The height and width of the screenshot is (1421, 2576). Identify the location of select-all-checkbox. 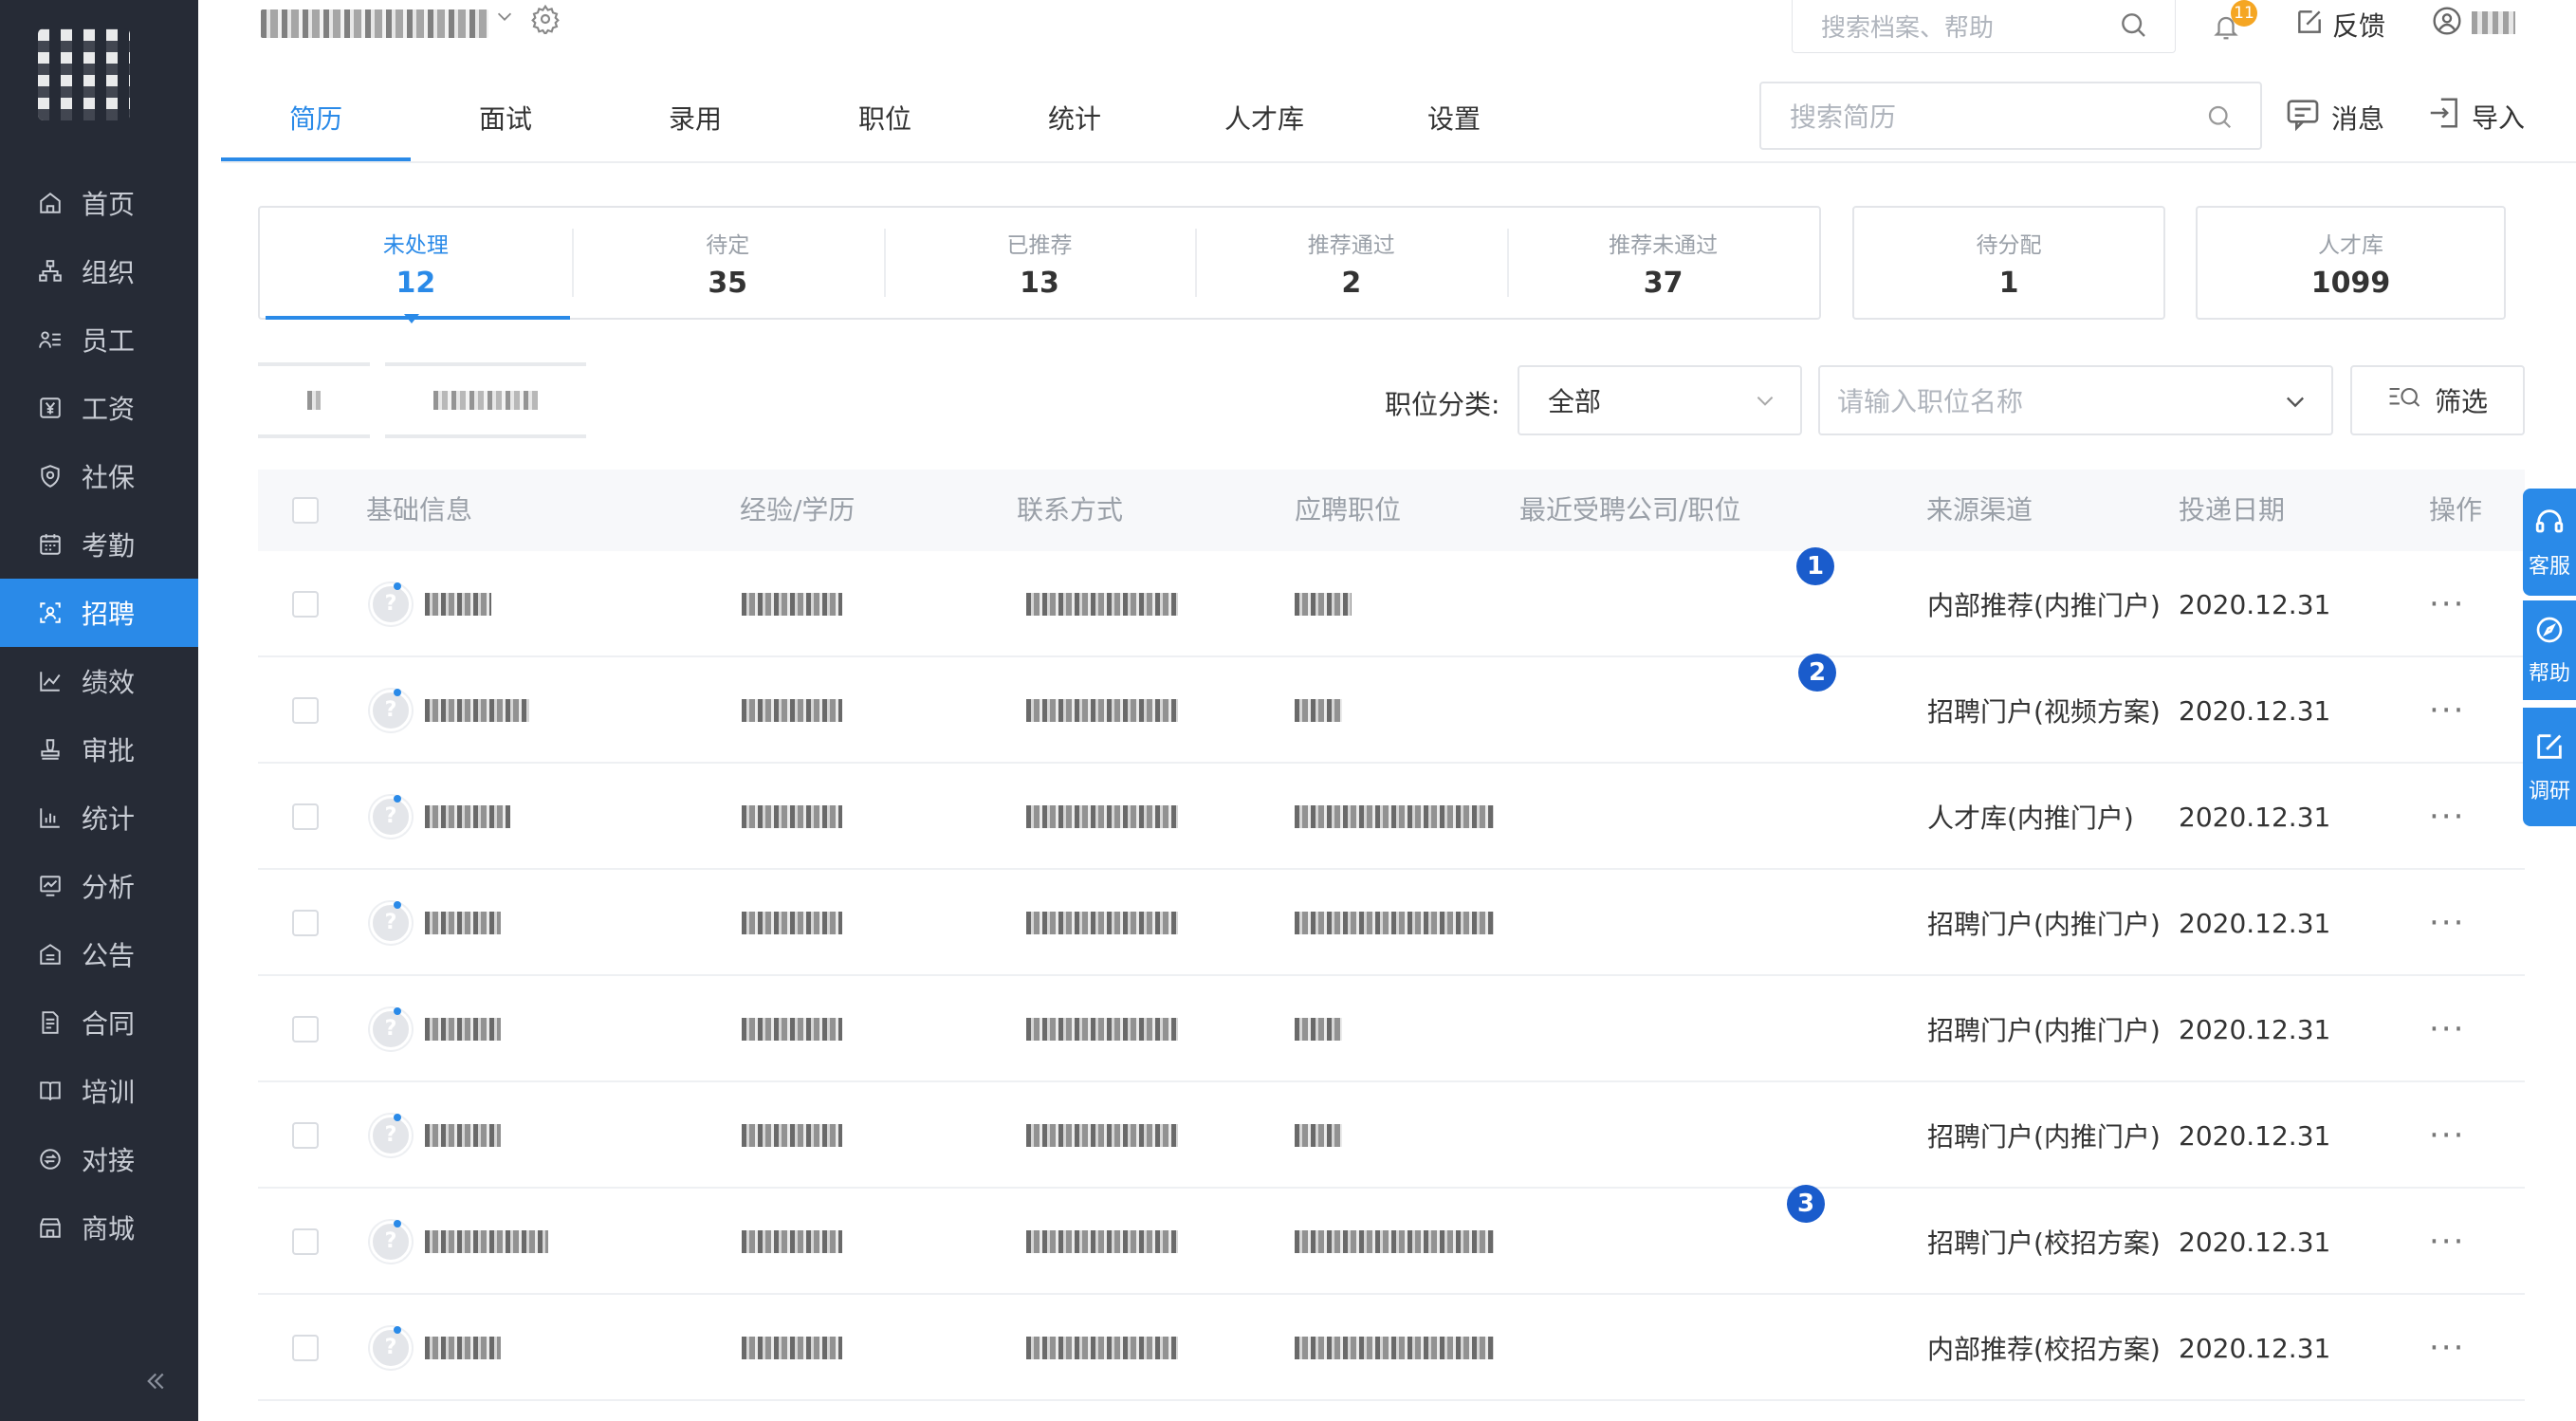
(305, 511).